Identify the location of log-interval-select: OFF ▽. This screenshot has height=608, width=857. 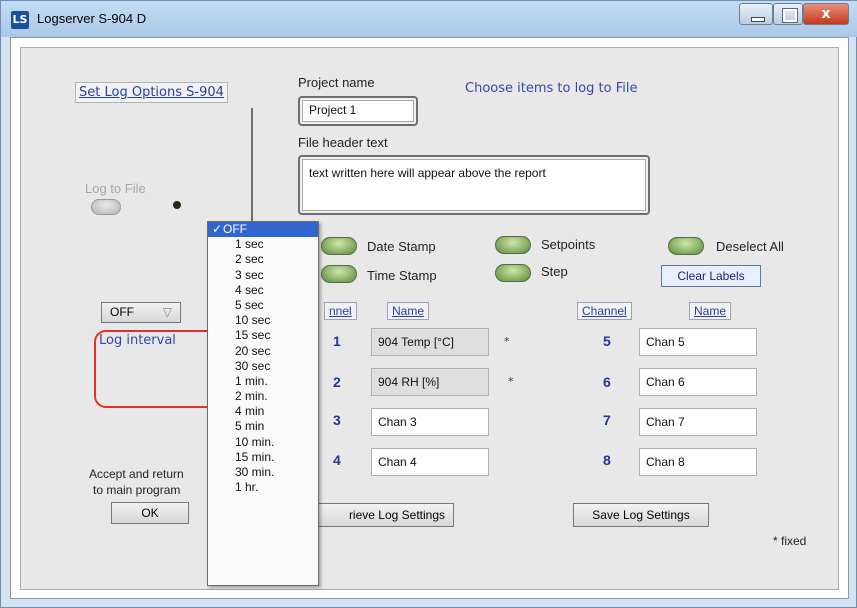
(141, 312).